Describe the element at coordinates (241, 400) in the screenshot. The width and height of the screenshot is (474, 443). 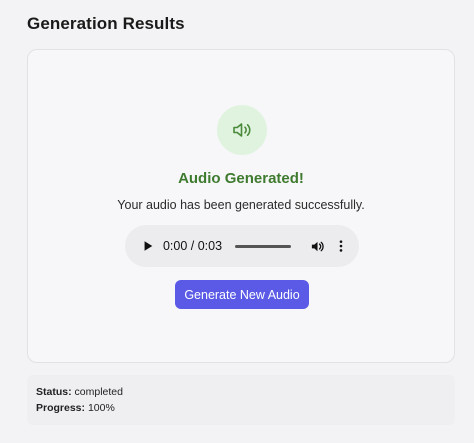
I see `status-panel: Status: completed Progress: 100%` at that location.